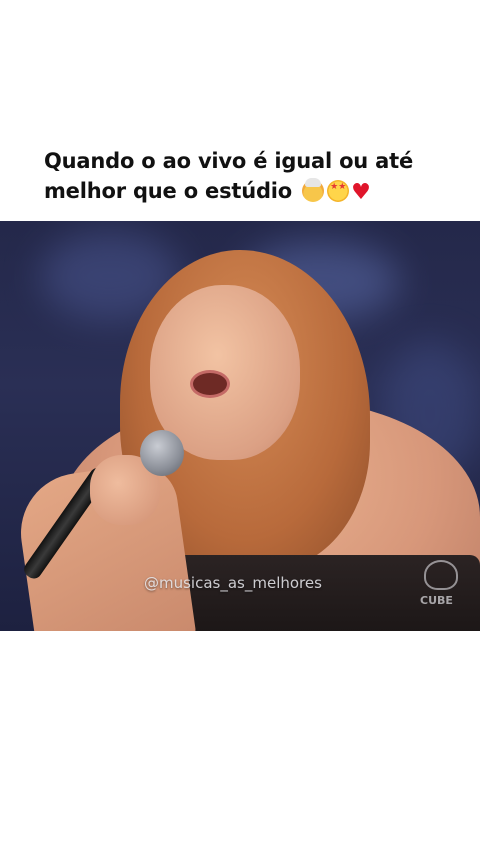 The width and height of the screenshot is (480, 854). Describe the element at coordinates (168, 191) in the screenshot. I see `caption-line-2-text: melhor que o estúdio` at that location.